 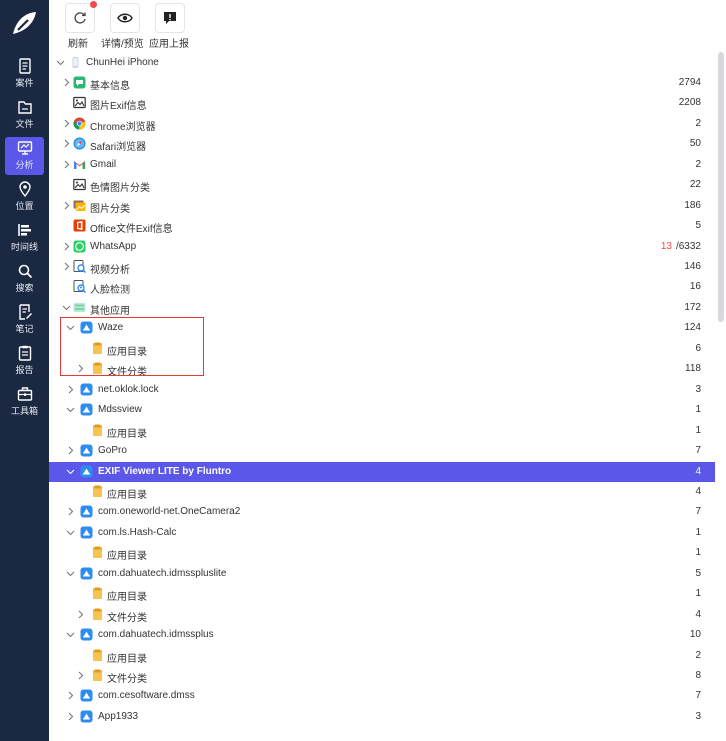 I want to click on photo-category-icon, so click(x=79, y=205).